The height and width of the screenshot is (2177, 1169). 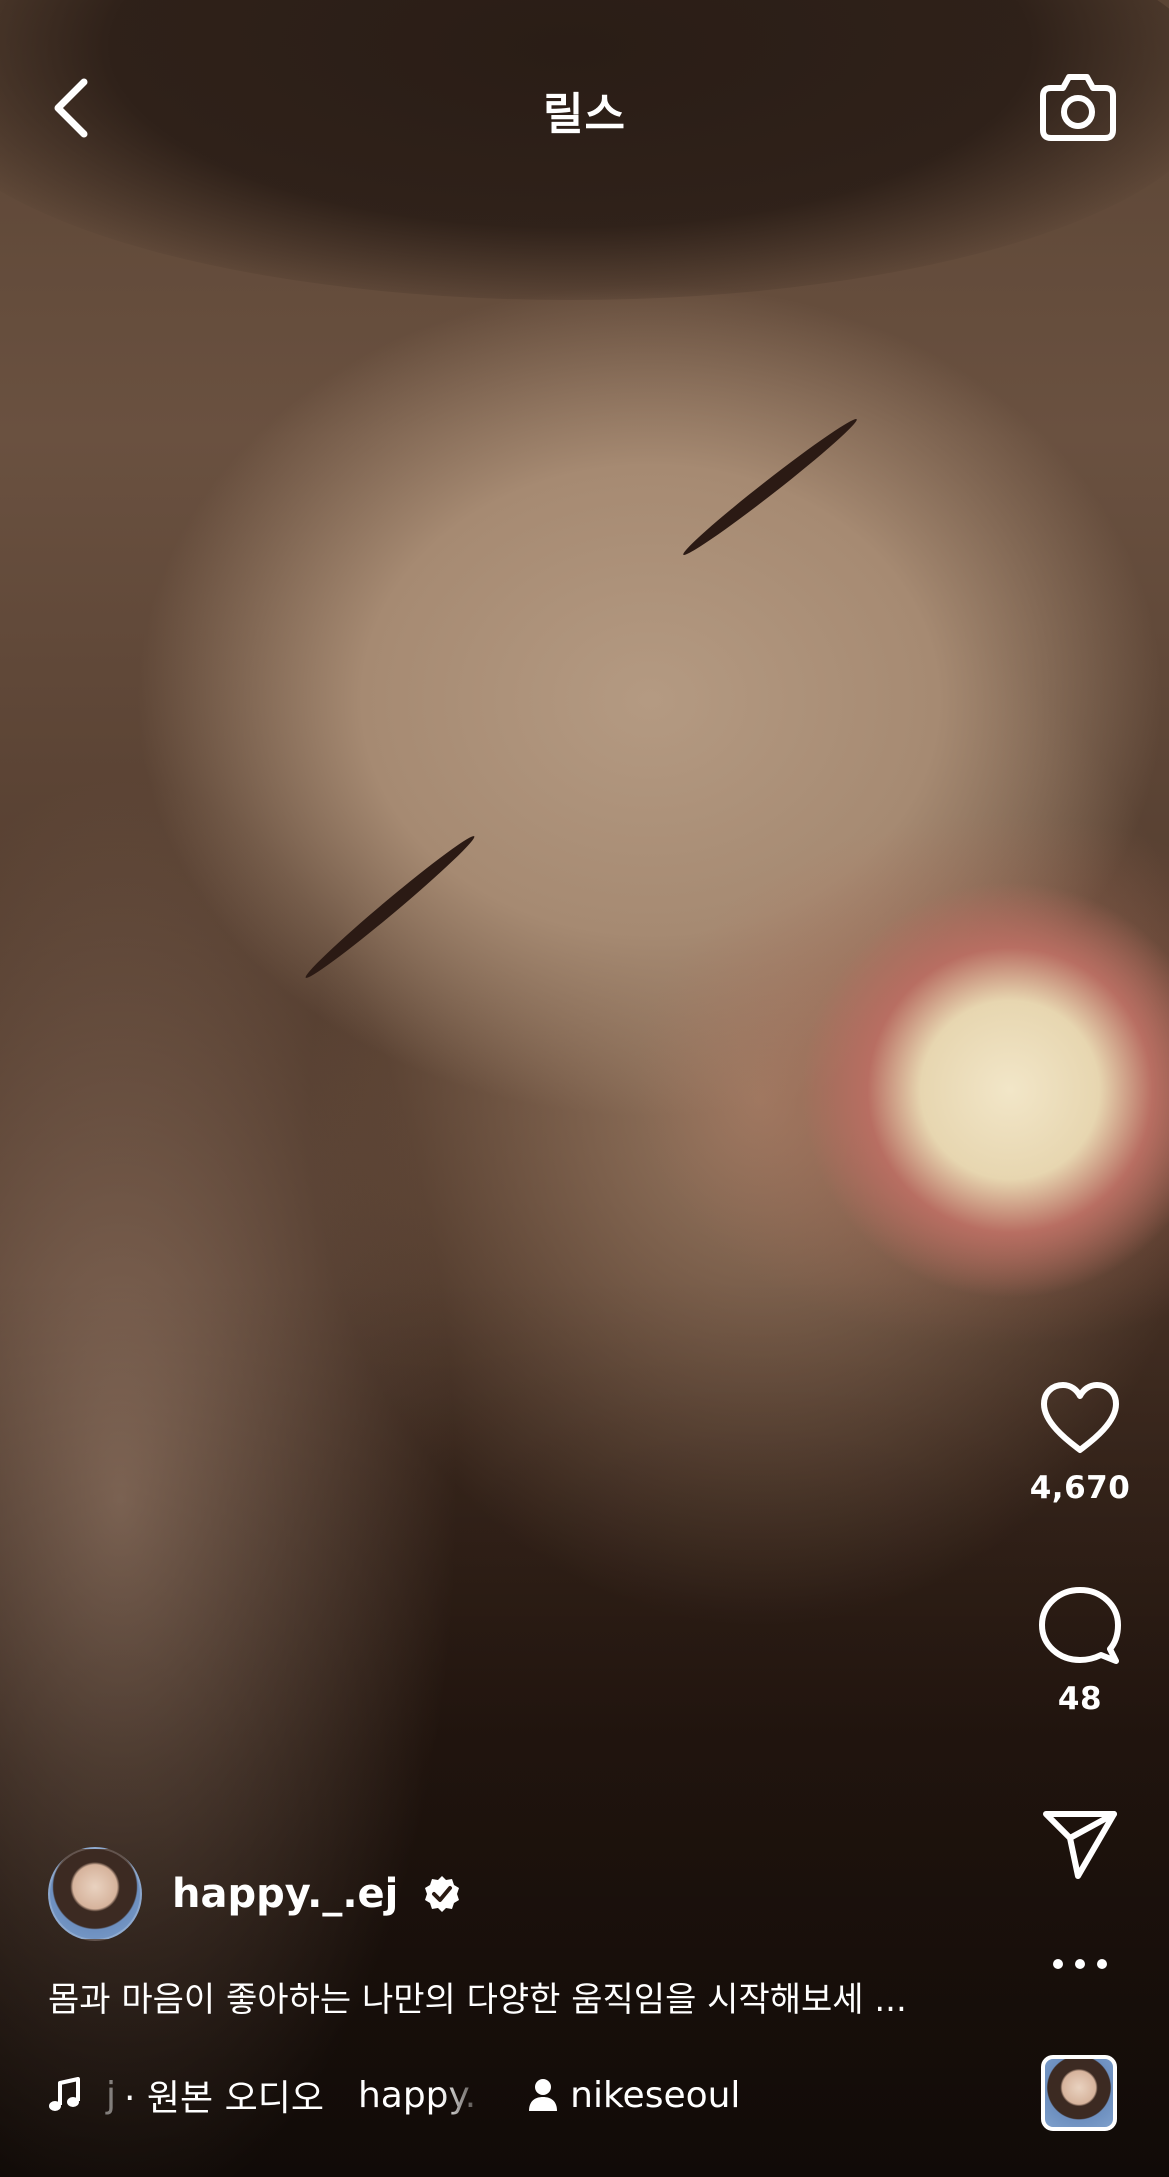 I want to click on username: happy._.ej, so click(x=285, y=1894).